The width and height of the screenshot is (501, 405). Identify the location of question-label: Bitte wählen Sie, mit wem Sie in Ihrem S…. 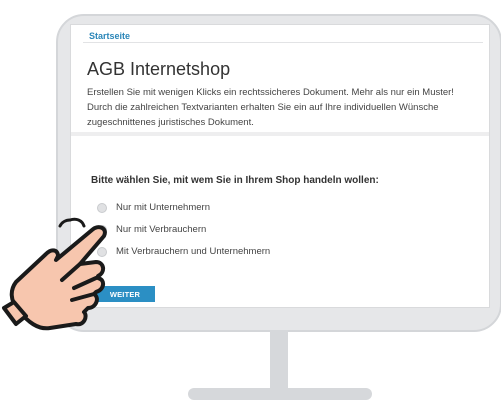
(235, 180).